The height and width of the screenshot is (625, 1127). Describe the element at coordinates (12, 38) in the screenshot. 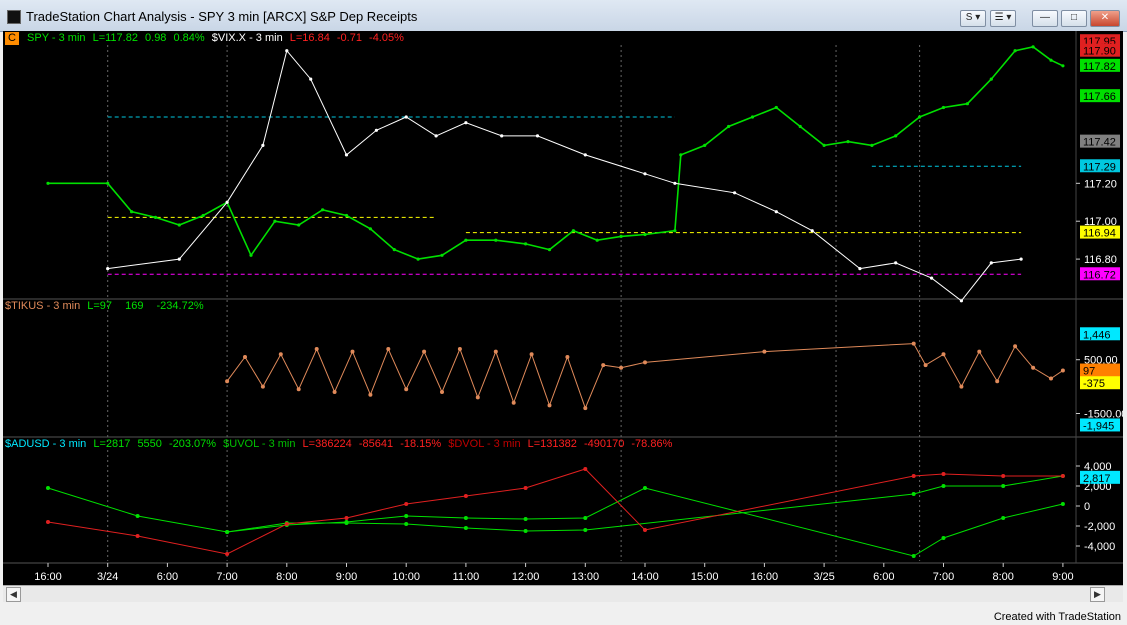

I see `chart-badge: C` at that location.